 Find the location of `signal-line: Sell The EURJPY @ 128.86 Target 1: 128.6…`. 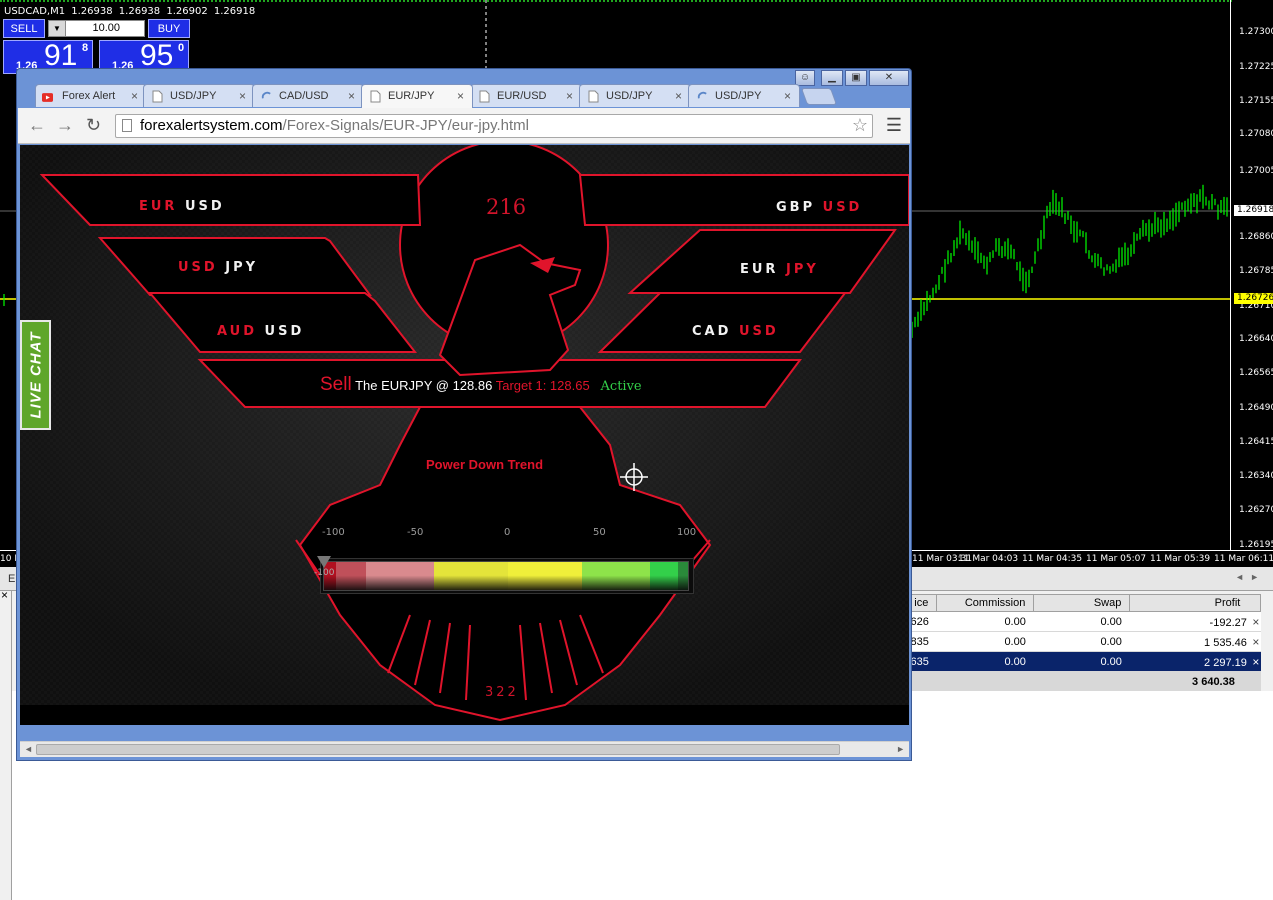

signal-line: Sell The EURJPY @ 128.86 Target 1: 128.6… is located at coordinates (481, 385).